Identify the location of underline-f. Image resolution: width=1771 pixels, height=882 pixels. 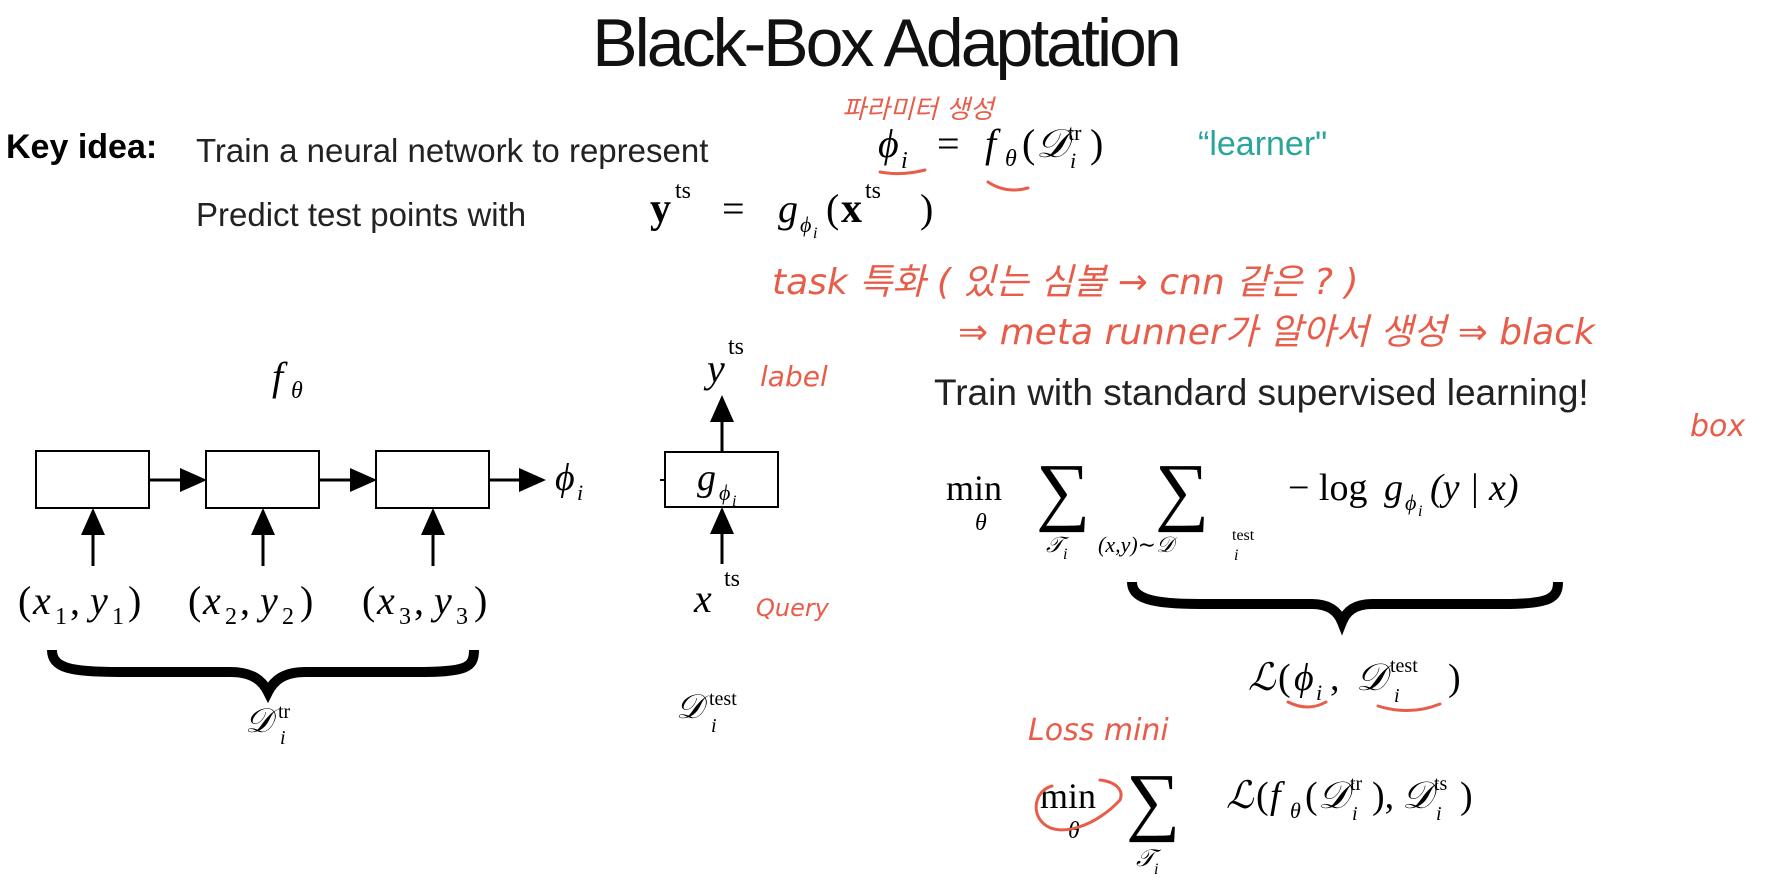
(1008, 186).